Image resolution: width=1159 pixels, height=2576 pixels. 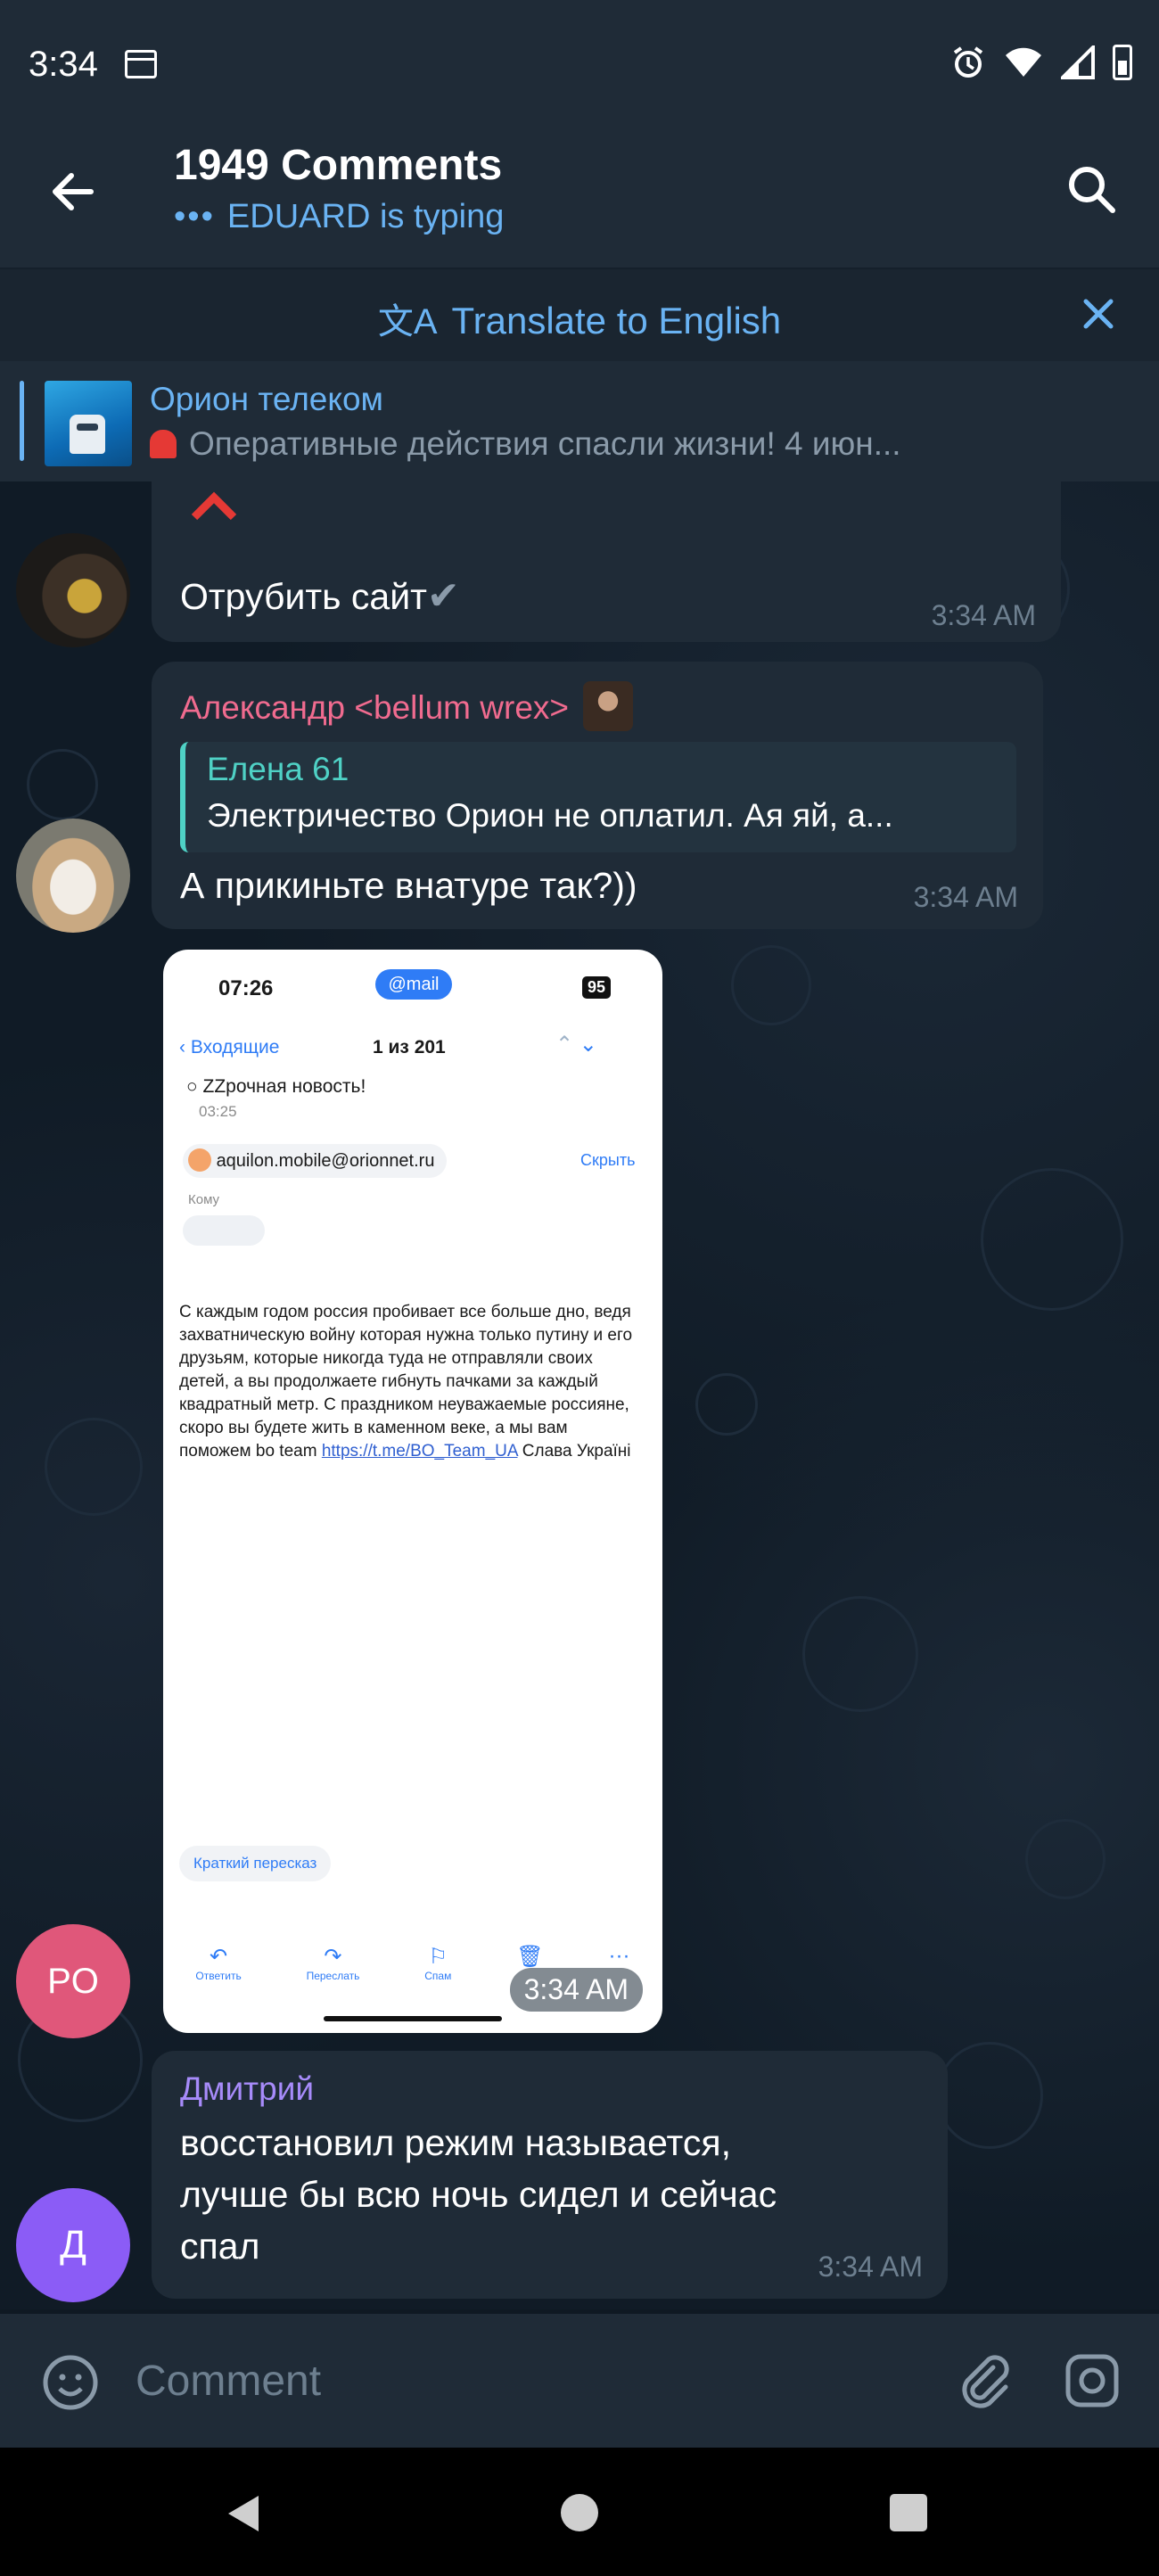 What do you see at coordinates (70, 2382) in the screenshot?
I see `emoji-icon` at bounding box center [70, 2382].